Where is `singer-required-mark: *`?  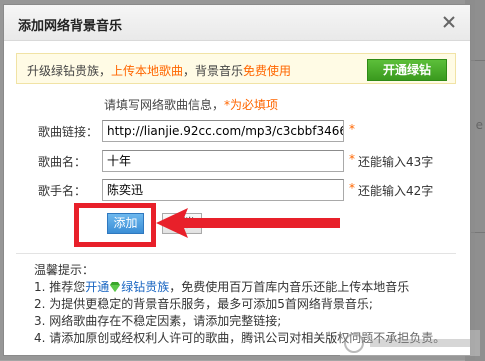 singer-required-mark: * is located at coordinates (352, 188).